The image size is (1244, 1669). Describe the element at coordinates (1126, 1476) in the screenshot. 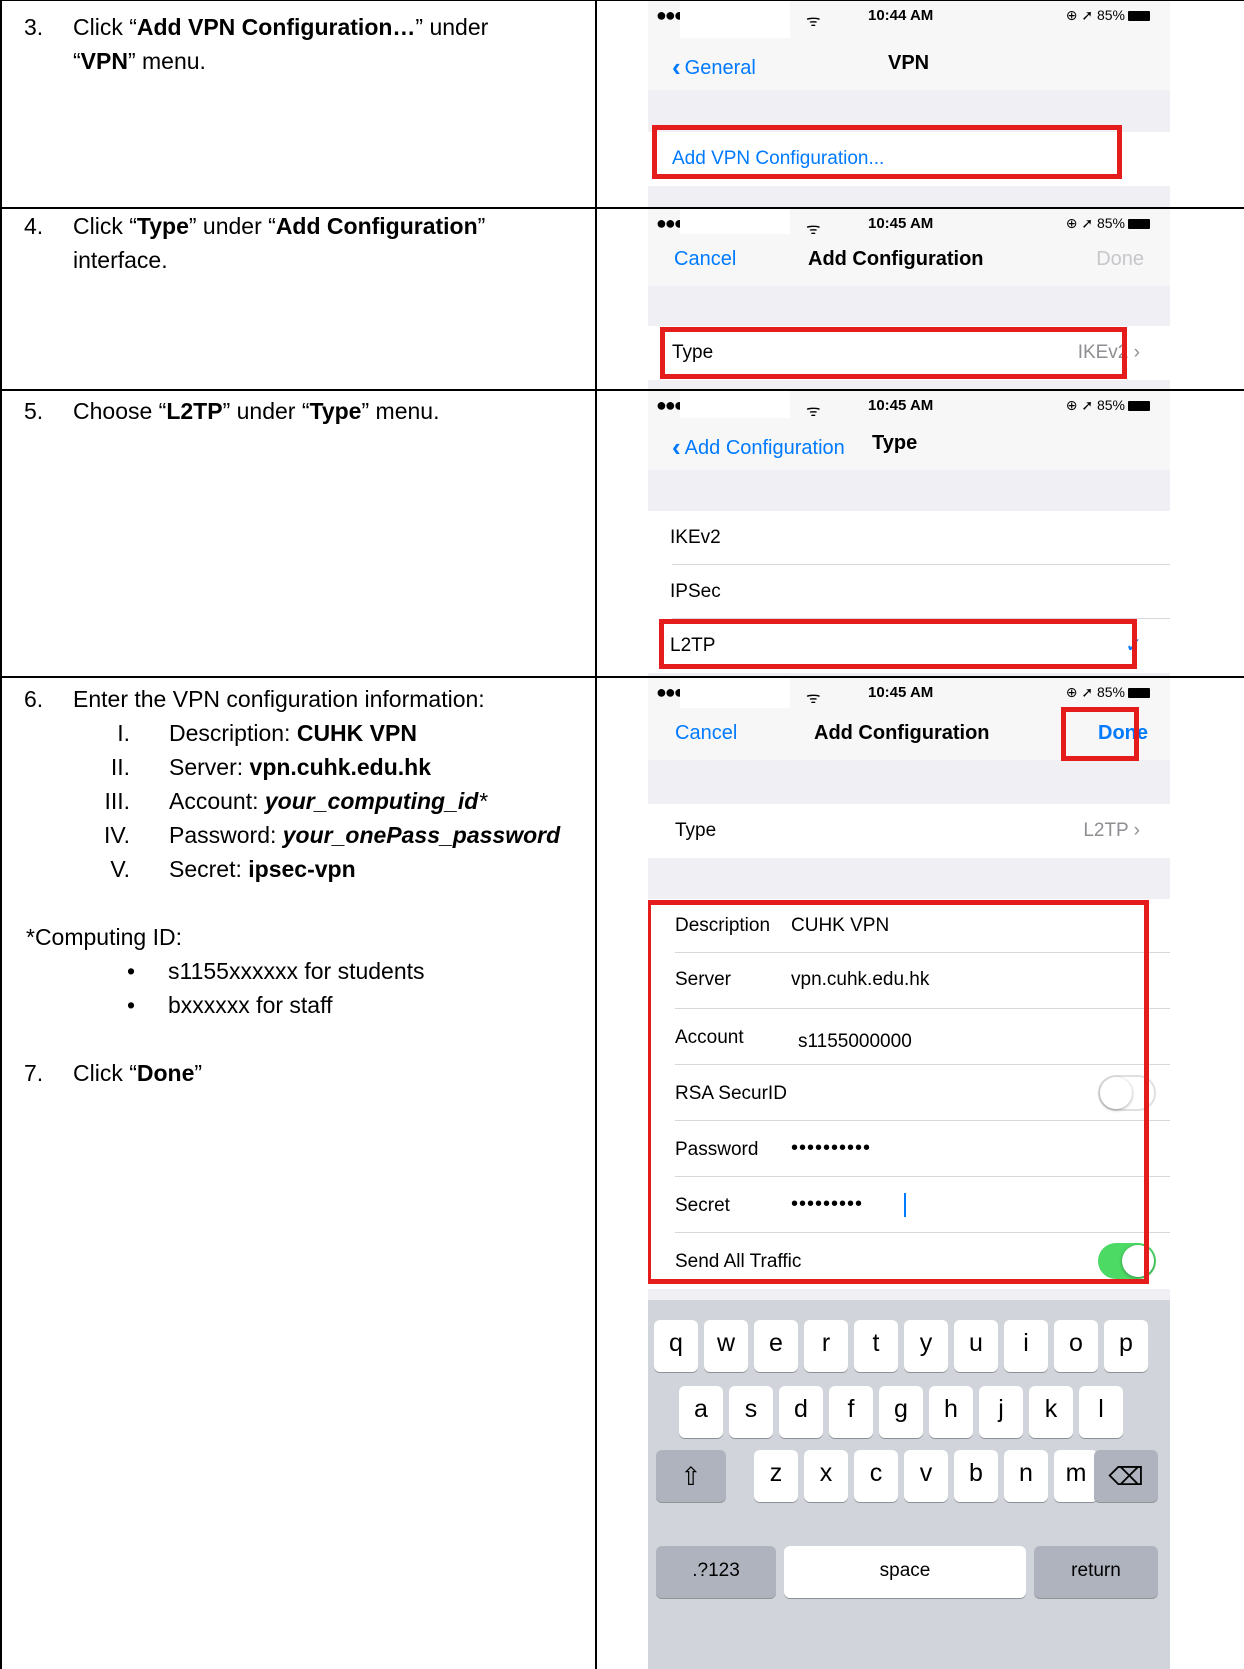

I see `delete-key: ⌫` at that location.